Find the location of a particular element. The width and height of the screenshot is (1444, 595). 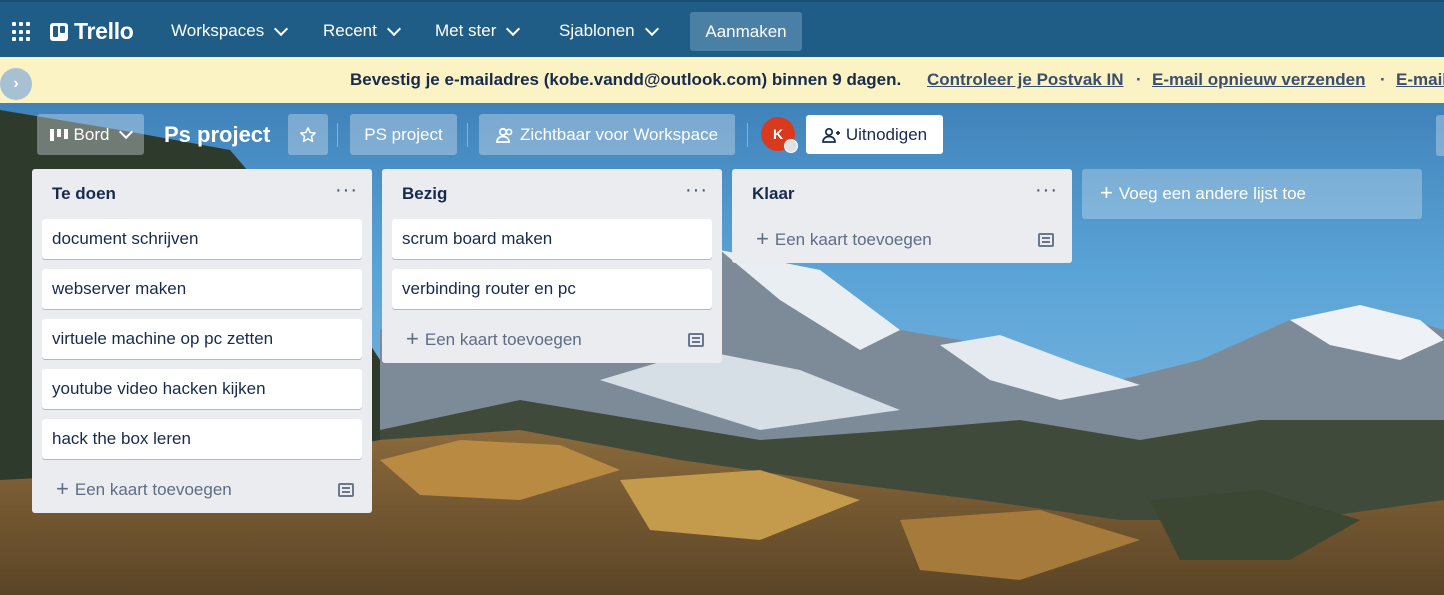

list-klaar: Klaar ··· + Een kaart toevoegen is located at coordinates (902, 216).